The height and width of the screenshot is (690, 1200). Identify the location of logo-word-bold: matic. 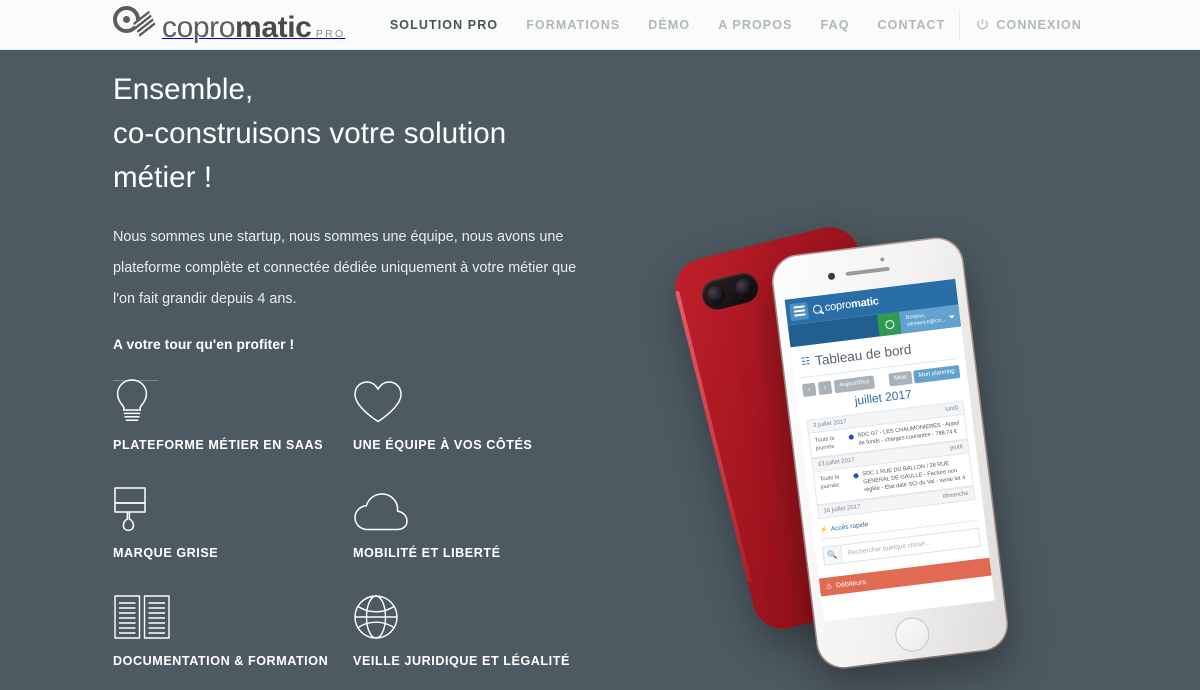
(273, 27).